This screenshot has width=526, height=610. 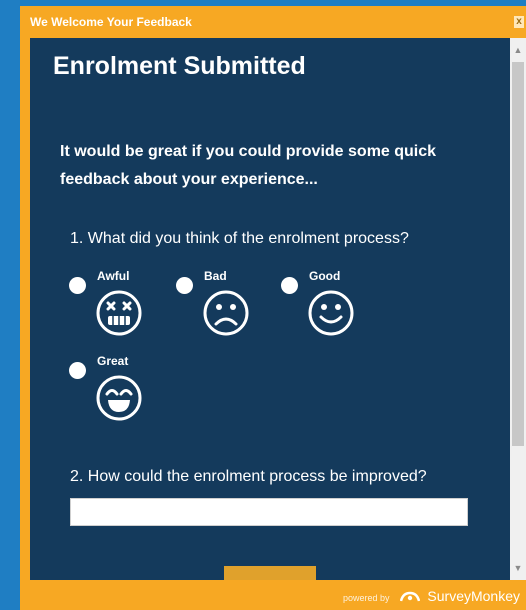 I want to click on option-label-good: Good, so click(x=325, y=276).